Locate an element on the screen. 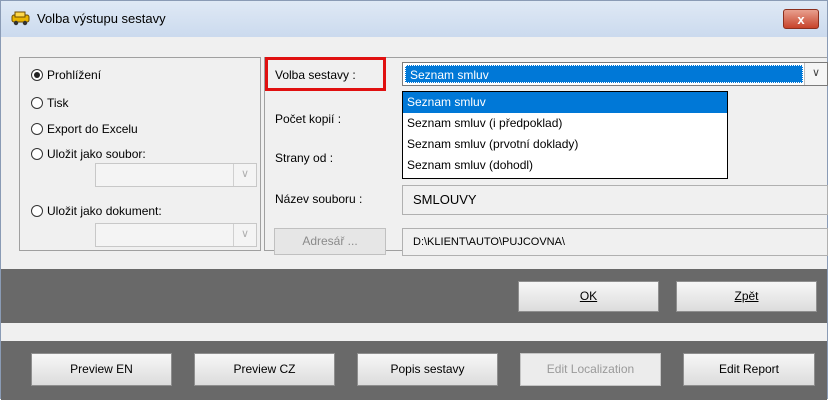  edit-report-button: Edit Report is located at coordinates (749, 369).